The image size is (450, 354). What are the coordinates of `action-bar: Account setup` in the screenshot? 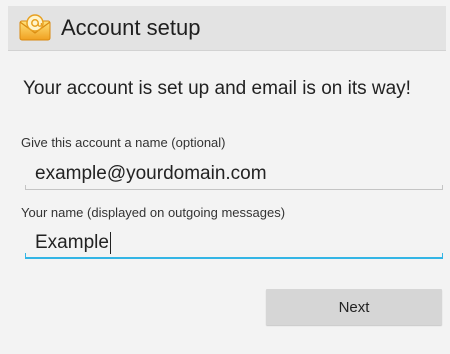 It's located at (227, 28).